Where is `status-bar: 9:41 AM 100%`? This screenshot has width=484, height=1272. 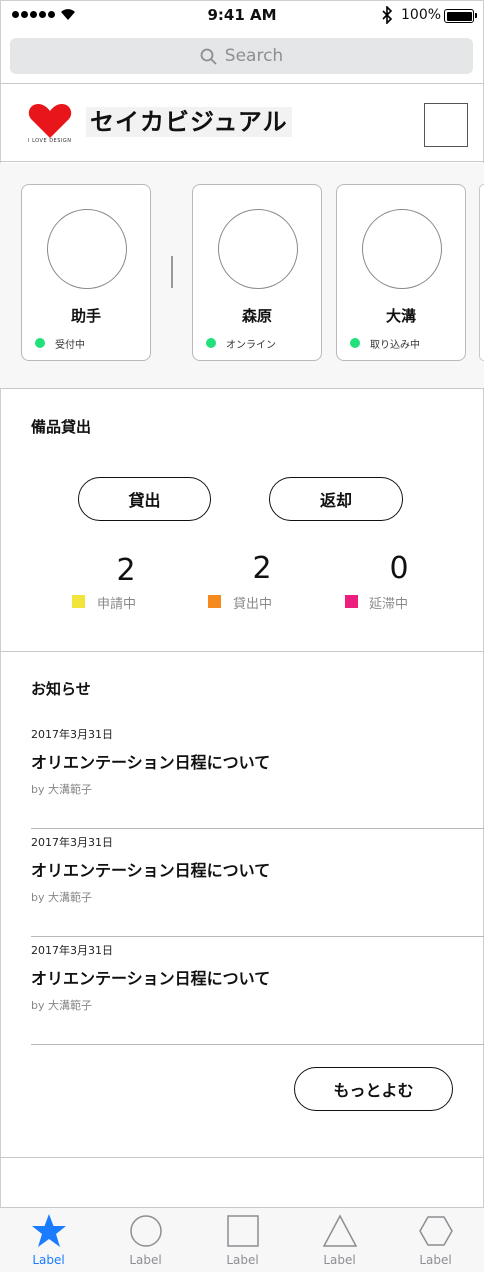 status-bar: 9:41 AM 100% is located at coordinates (242, 16).